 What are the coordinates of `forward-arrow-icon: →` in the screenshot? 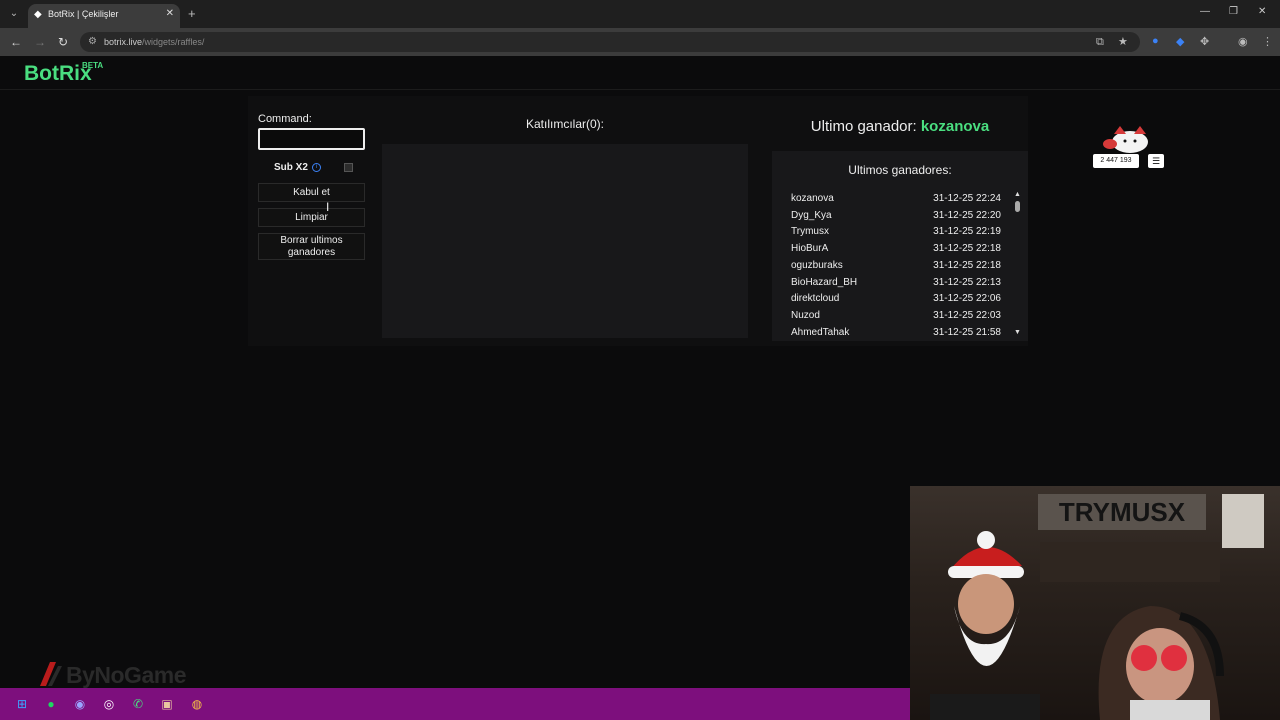 It's located at (40, 42).